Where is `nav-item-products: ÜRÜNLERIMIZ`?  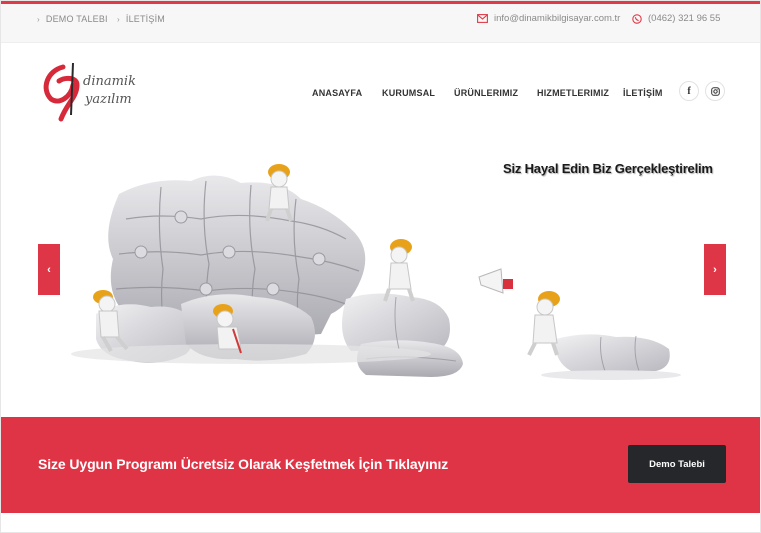 nav-item-products: ÜRÜNLERIMIZ is located at coordinates (486, 93).